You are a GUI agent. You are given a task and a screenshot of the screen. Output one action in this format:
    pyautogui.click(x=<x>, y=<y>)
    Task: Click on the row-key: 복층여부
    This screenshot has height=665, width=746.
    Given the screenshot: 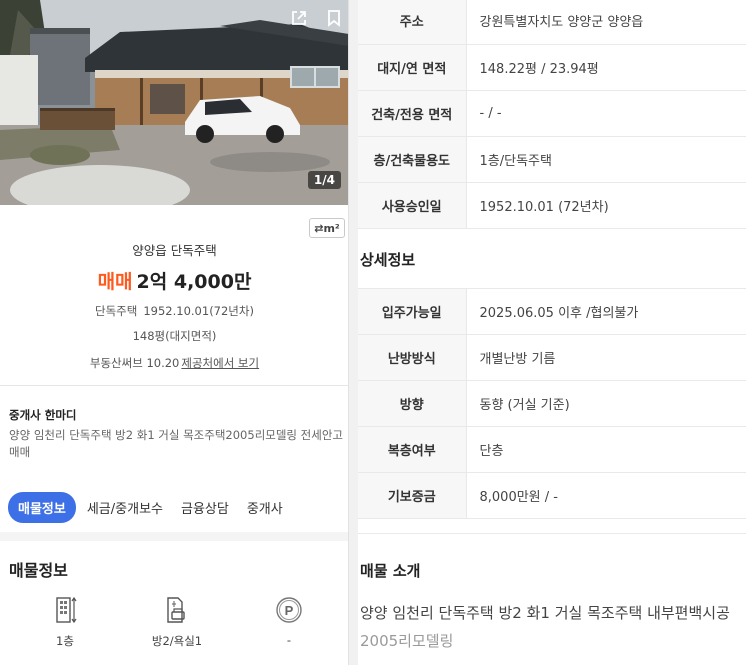 What is the action you would take?
    pyautogui.click(x=412, y=449)
    